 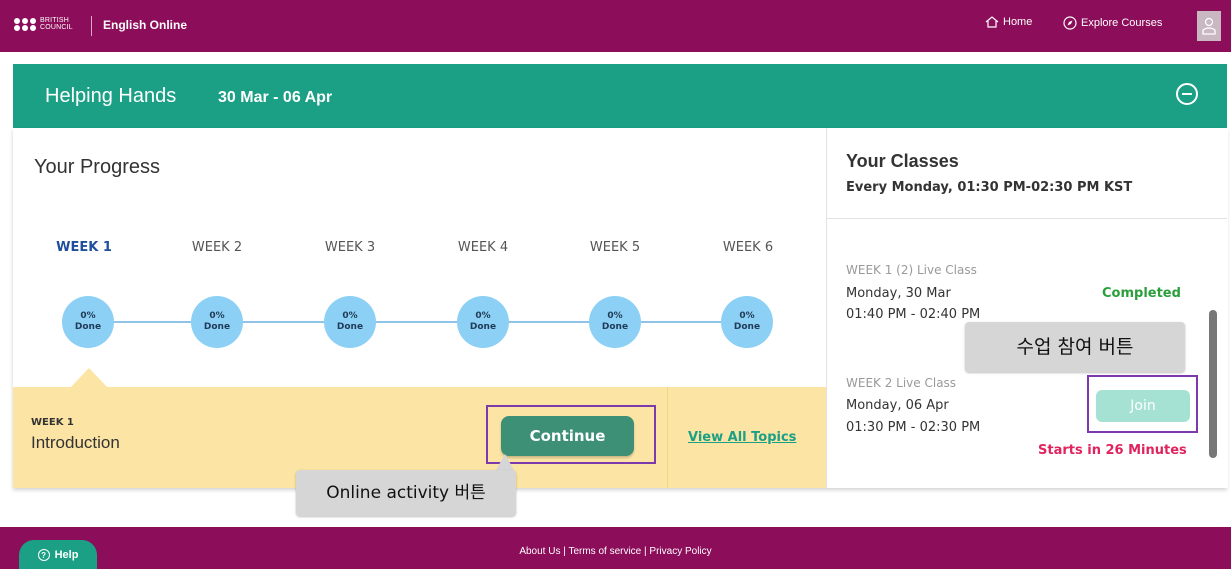 What do you see at coordinates (1026, 218) in the screenshot?
I see `classes-header-divider` at bounding box center [1026, 218].